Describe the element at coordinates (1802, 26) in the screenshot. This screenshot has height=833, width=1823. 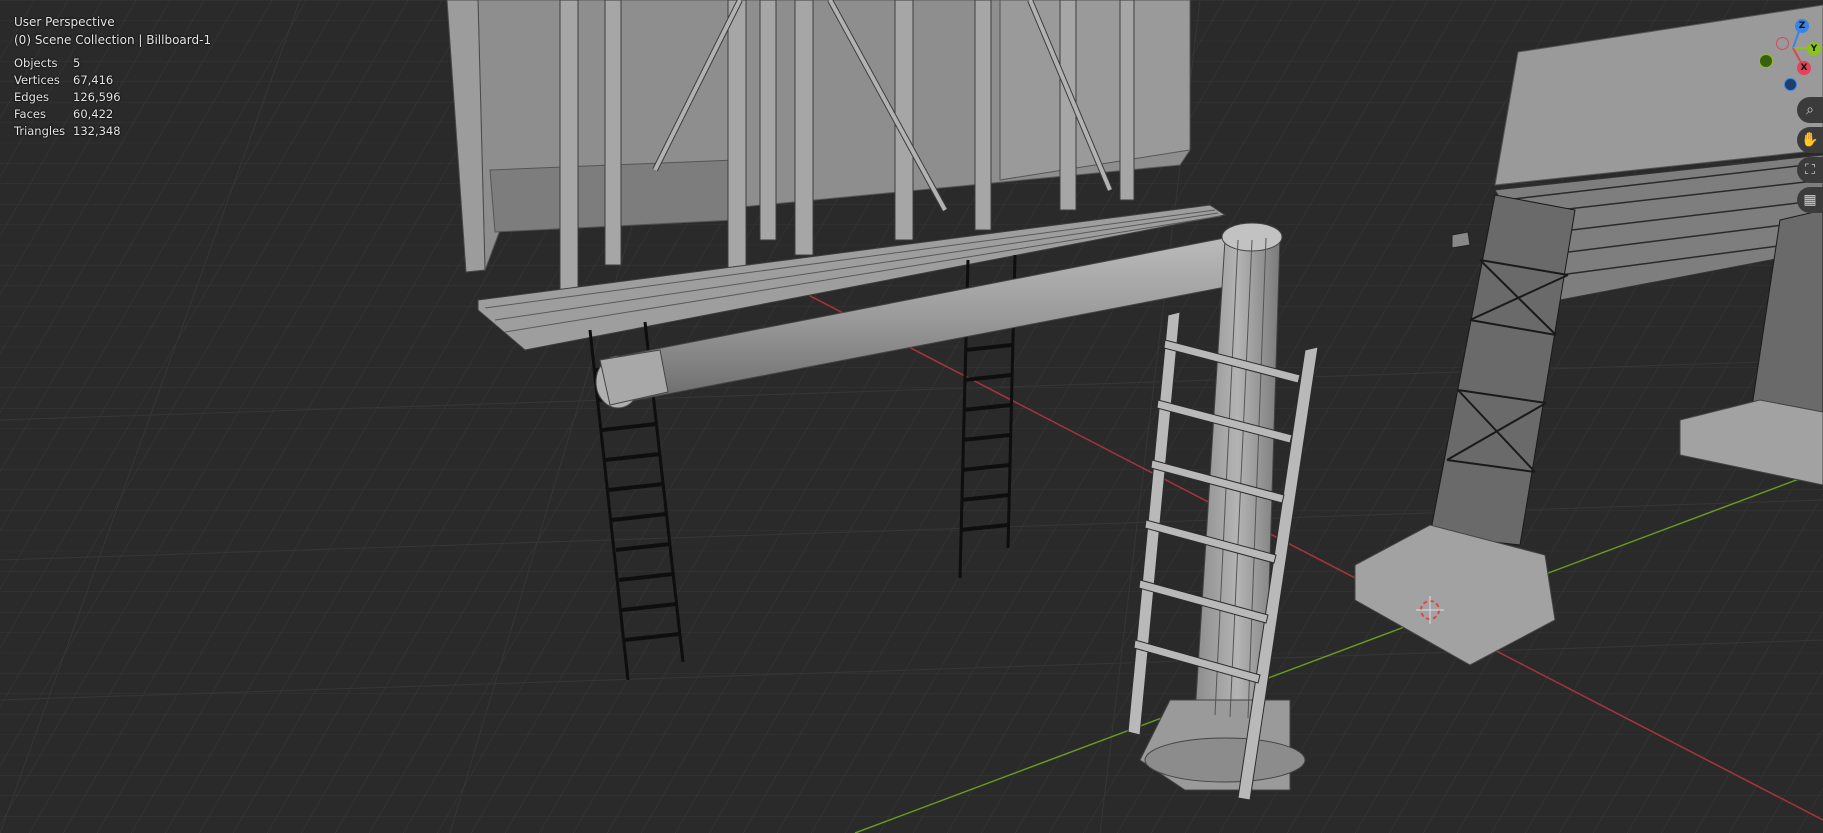
I see `gizmo-z-axis: Z` at that location.